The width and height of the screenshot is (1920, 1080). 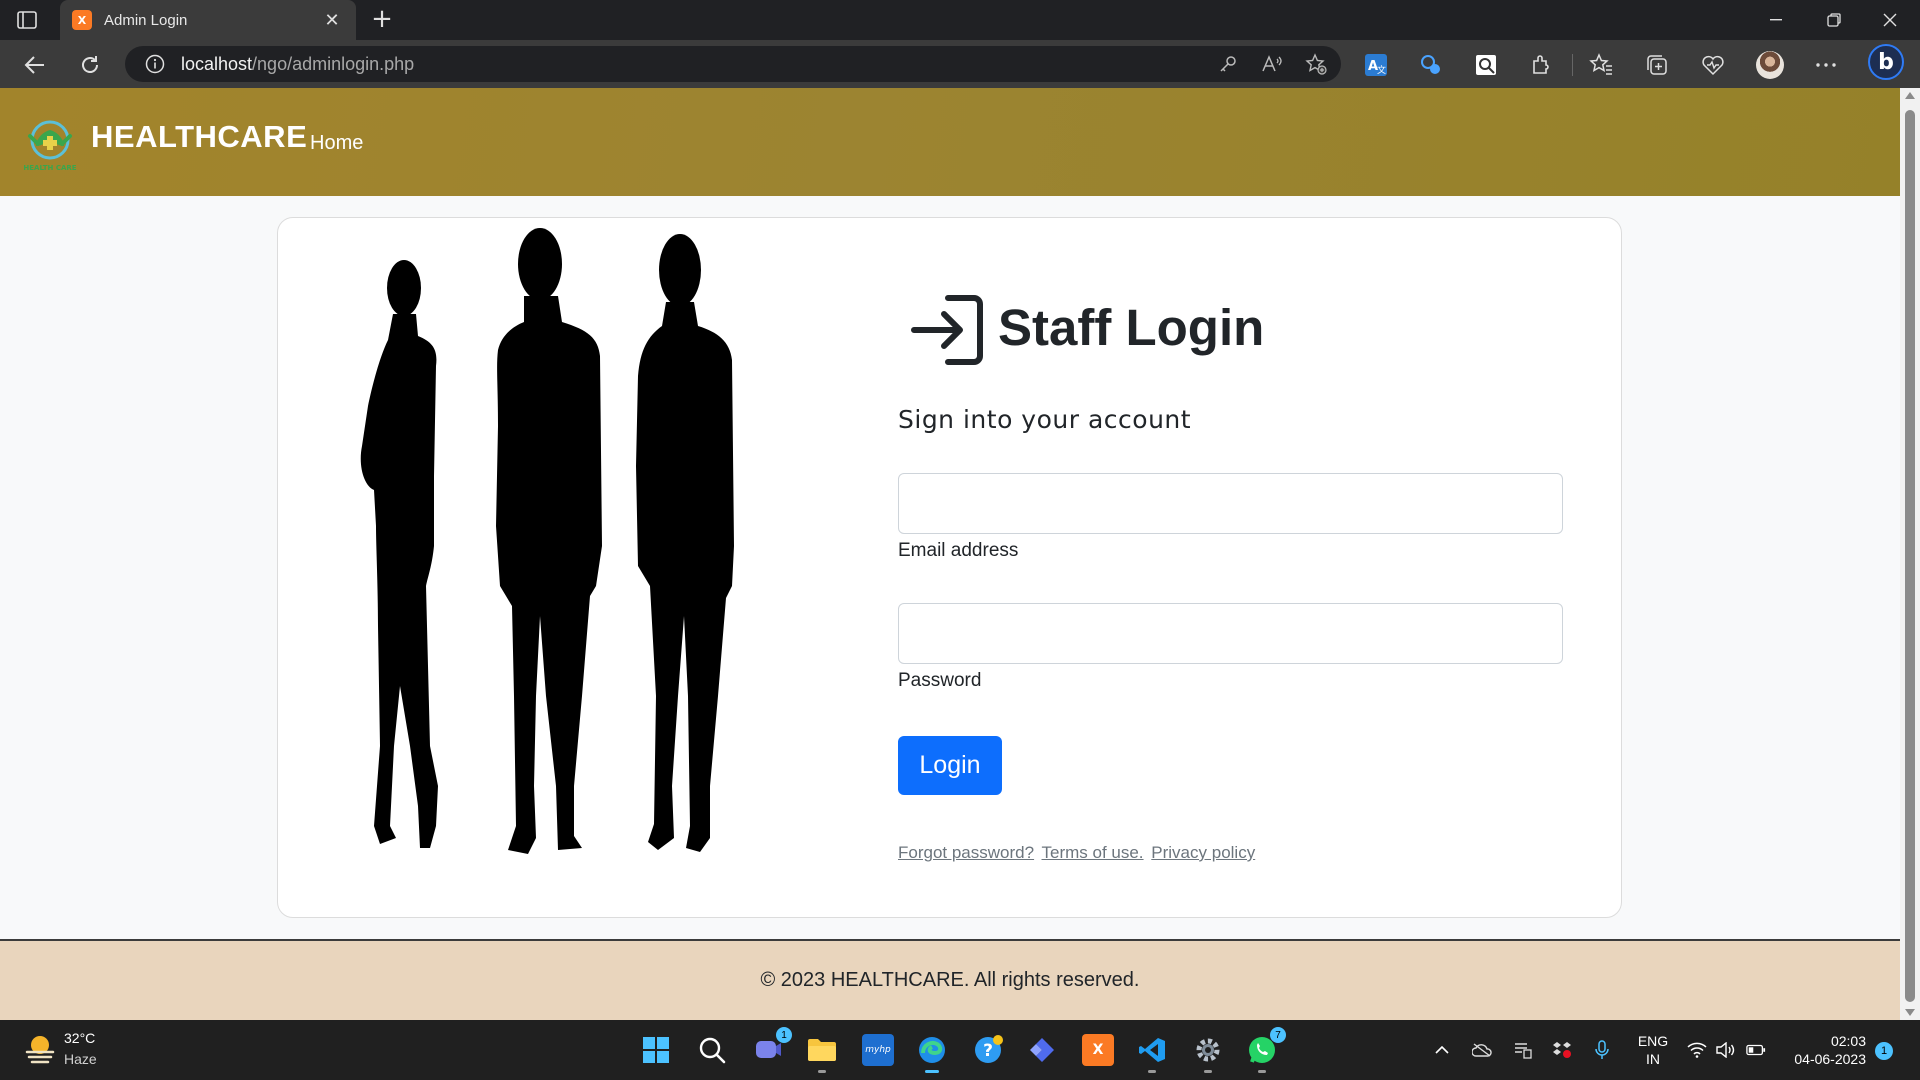 I want to click on screenshot-icon, so click(x=1486, y=65).